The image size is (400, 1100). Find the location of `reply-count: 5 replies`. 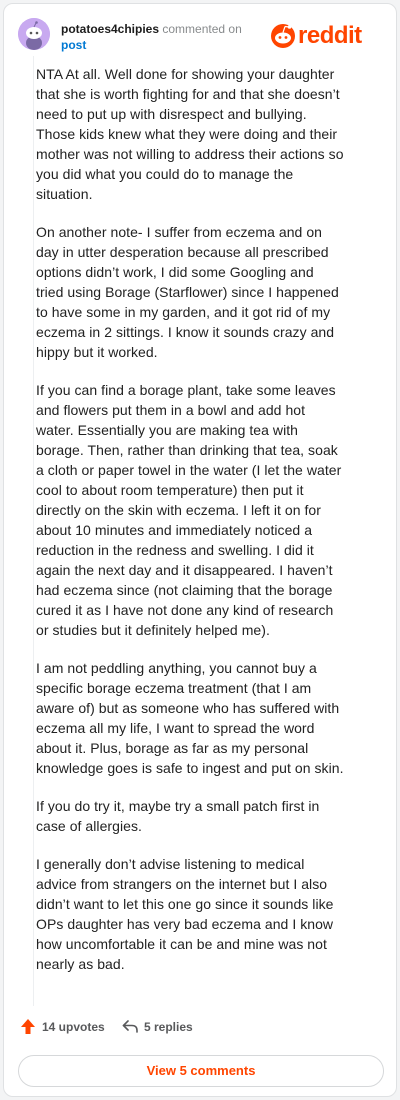

reply-count: 5 replies is located at coordinates (168, 1027).